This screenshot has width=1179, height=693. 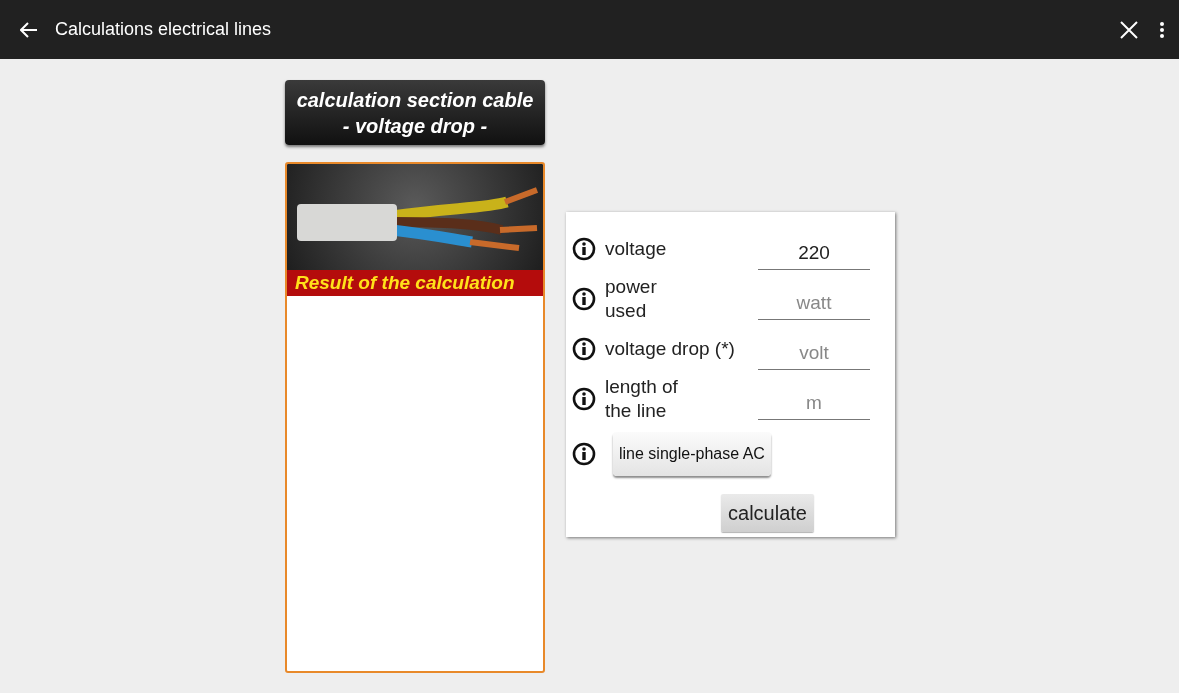 What do you see at coordinates (1129, 29) in the screenshot?
I see `close-icon` at bounding box center [1129, 29].